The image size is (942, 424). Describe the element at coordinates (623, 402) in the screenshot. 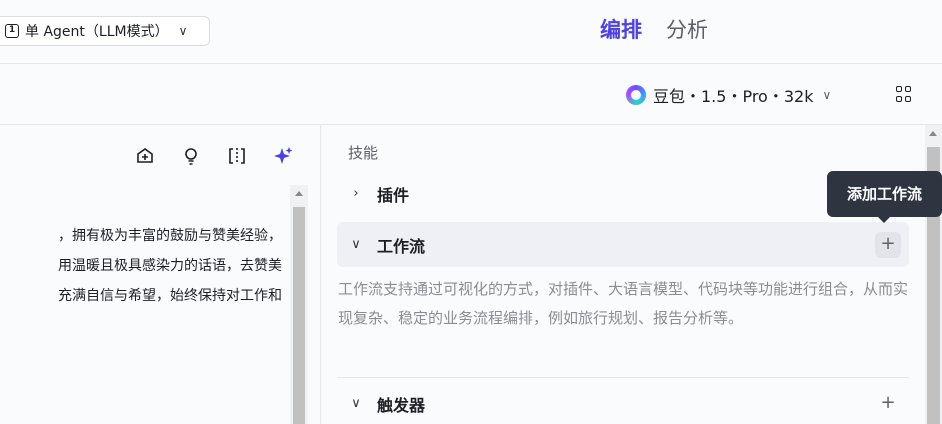

I see `skill-row-triggers: ∨ 触发器 +` at that location.